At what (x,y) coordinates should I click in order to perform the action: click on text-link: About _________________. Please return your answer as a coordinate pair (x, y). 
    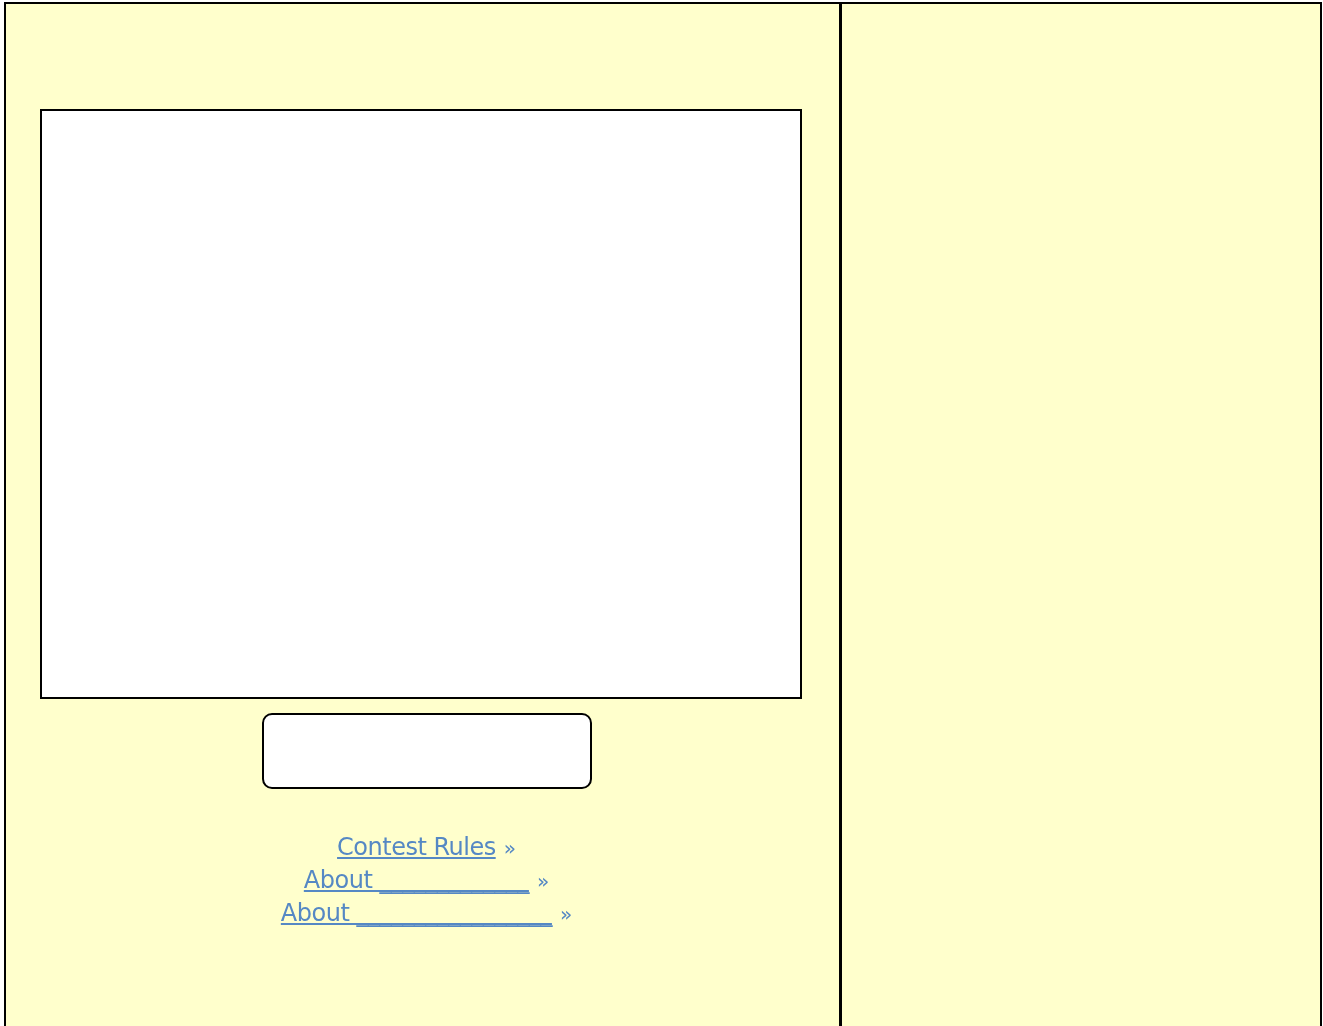
    Looking at the image, I should click on (416, 913).